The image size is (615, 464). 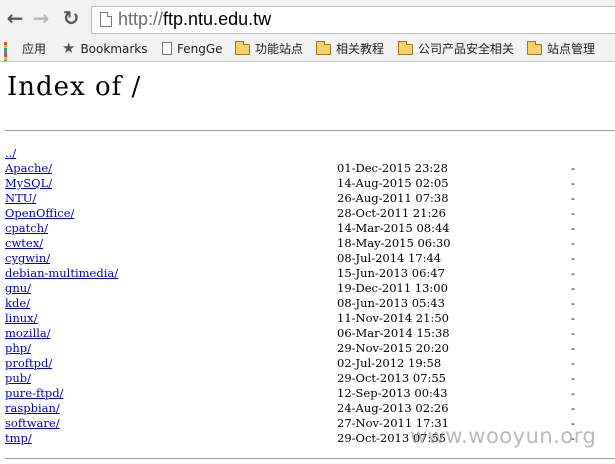 What do you see at coordinates (74, 87) in the screenshot?
I see `page-title: Index of /` at bounding box center [74, 87].